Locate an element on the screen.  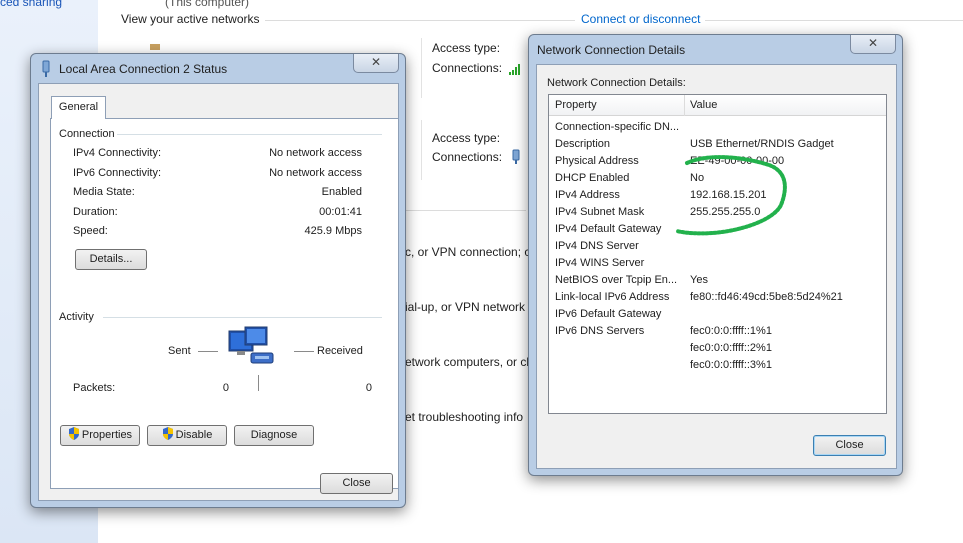
list-item: fec0:0:0:ffff::2%1 is located at coordinates (717, 348).